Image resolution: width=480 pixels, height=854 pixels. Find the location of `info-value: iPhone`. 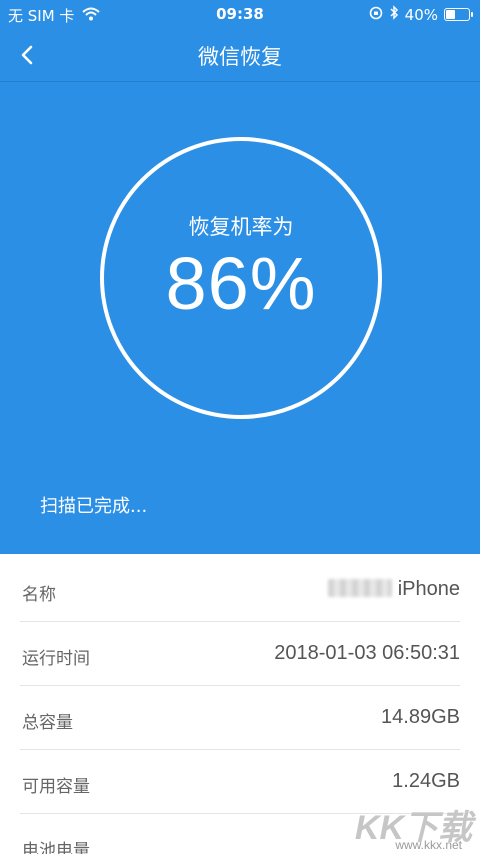

info-value: iPhone is located at coordinates (393, 589).